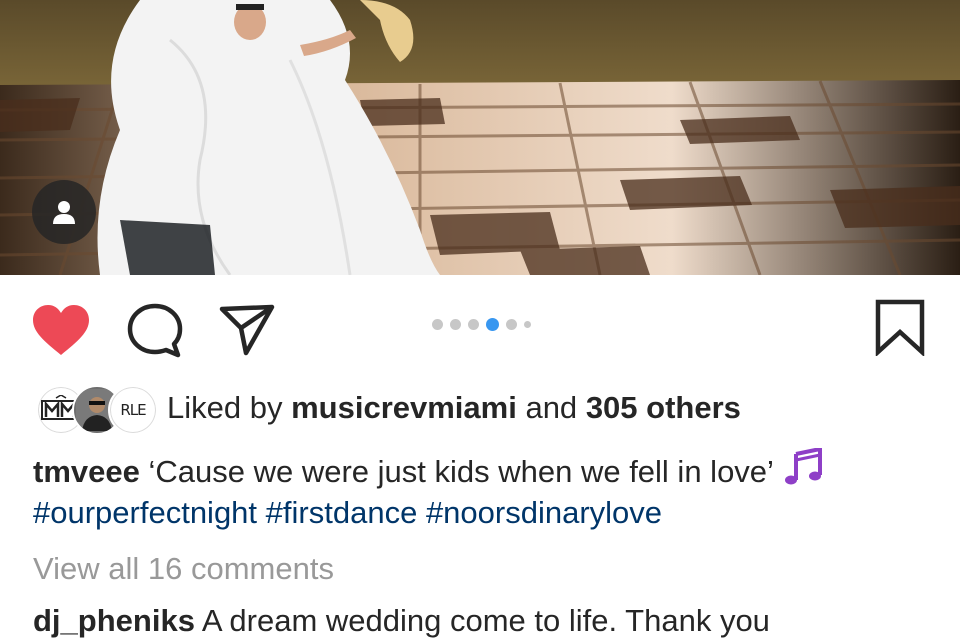 The image size is (960, 640). I want to click on rle-logo-icon: RLE, so click(133, 410).